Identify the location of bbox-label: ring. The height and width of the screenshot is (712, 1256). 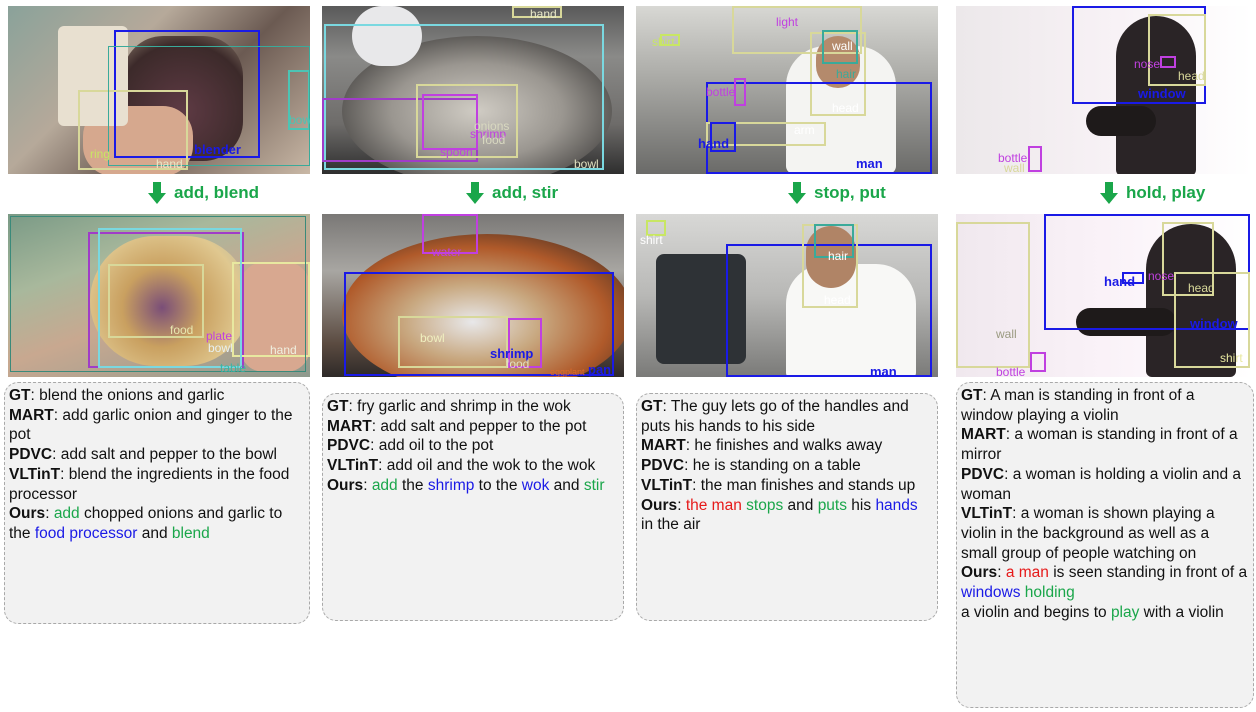
(100, 154).